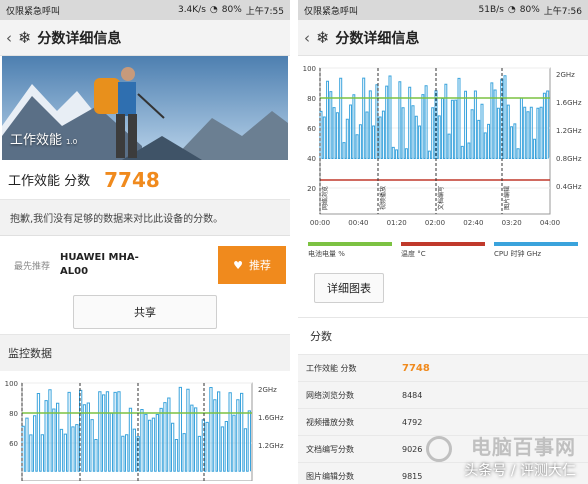 The height and width of the screenshot is (484, 588). What do you see at coordinates (491, 10) in the screenshot?
I see `network-speed: 51B/s` at bounding box center [491, 10].